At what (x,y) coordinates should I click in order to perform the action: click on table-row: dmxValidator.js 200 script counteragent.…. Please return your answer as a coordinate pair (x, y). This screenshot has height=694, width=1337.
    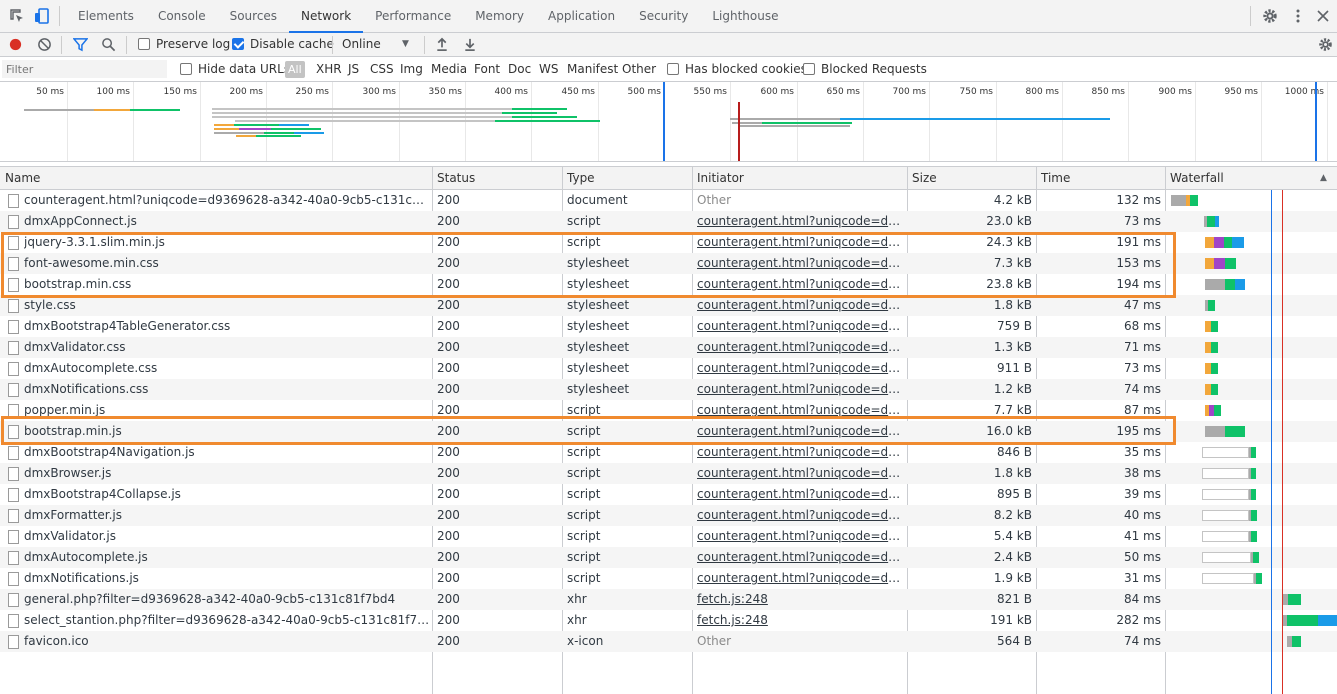
    Looking at the image, I should click on (668, 536).